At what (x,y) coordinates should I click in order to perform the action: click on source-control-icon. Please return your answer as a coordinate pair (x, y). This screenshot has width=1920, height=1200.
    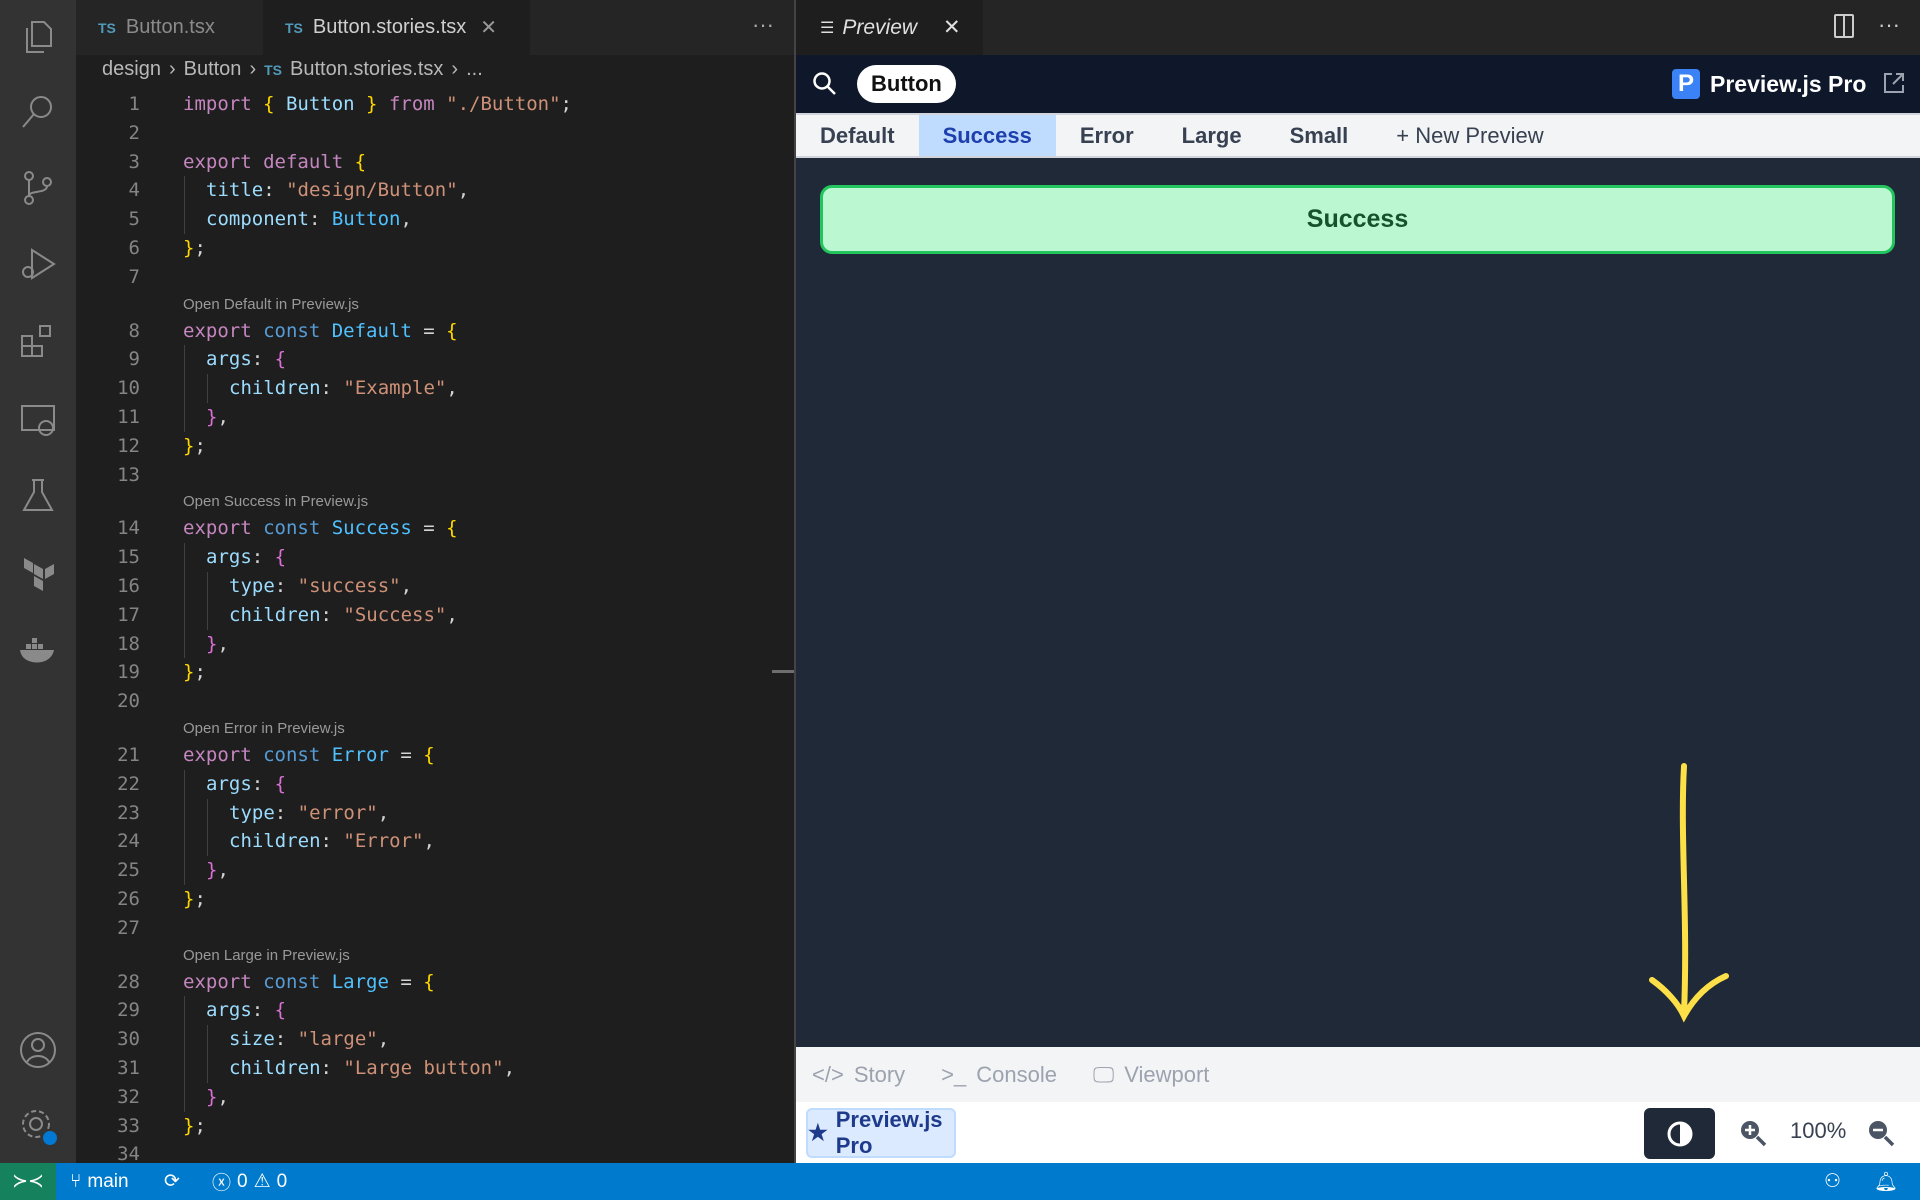
    Looking at the image, I should click on (38, 188).